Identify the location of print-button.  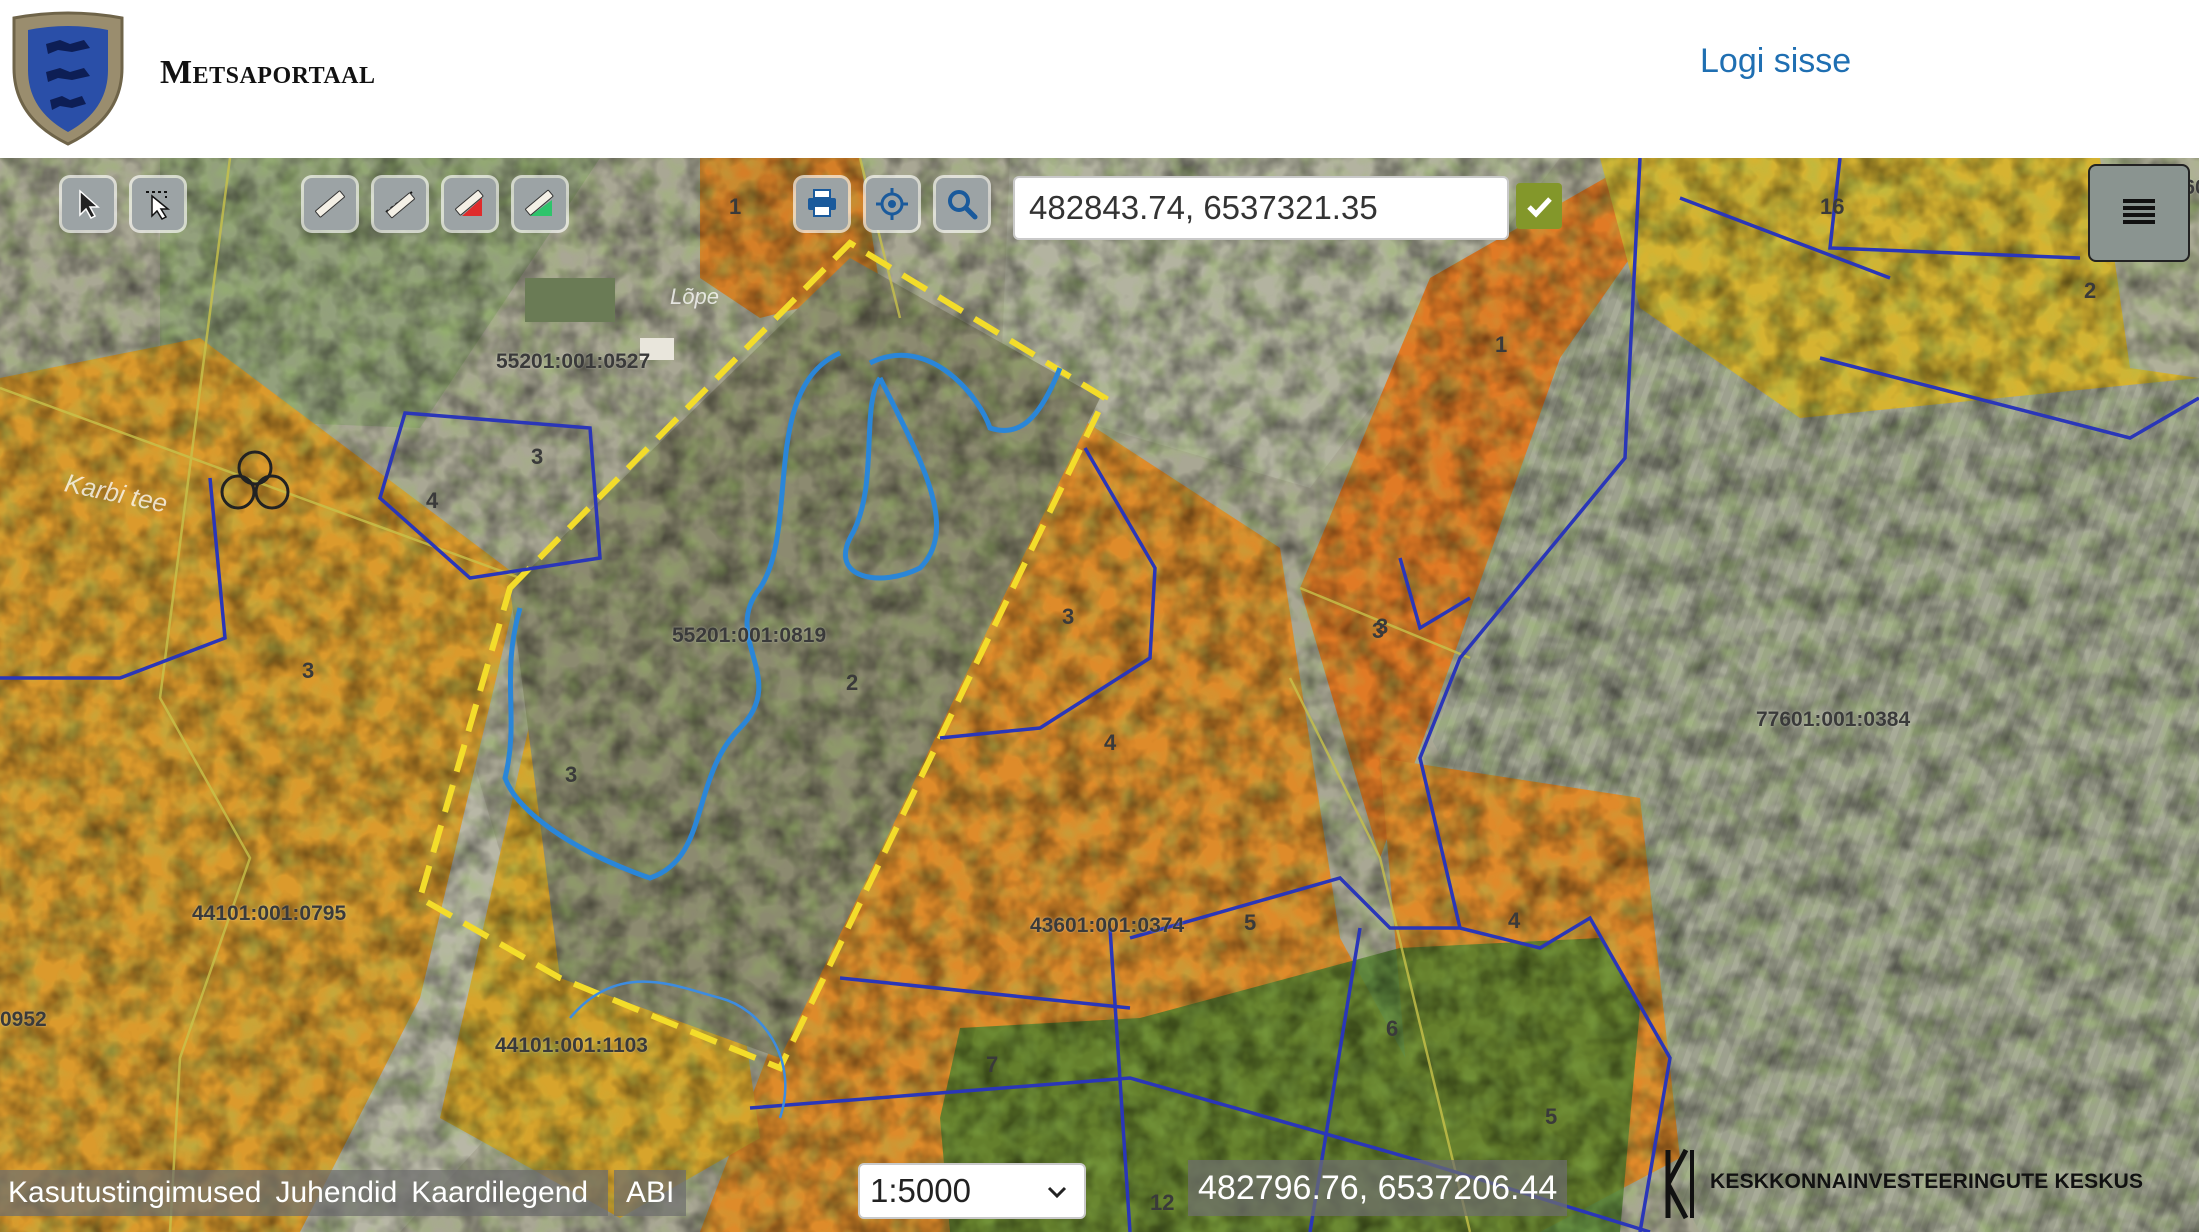
(822, 204).